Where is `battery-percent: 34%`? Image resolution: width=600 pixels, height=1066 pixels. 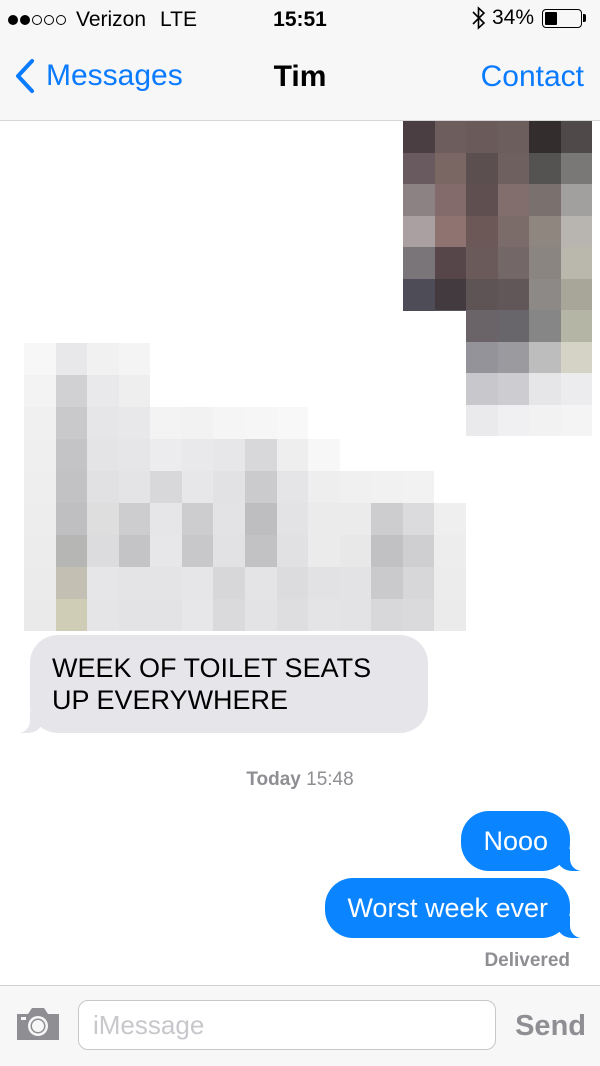
battery-percent: 34% is located at coordinates (512, 17).